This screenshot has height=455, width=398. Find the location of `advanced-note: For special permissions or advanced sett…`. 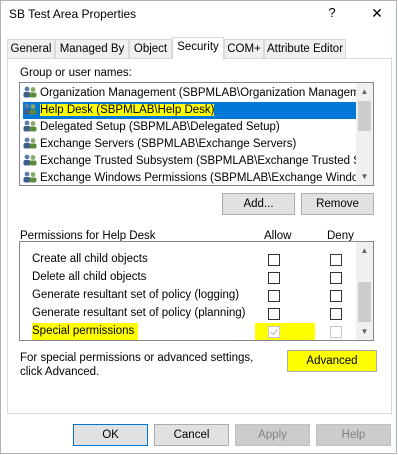

advanced-note: For special permissions or advanced sett… is located at coordinates (137, 365).